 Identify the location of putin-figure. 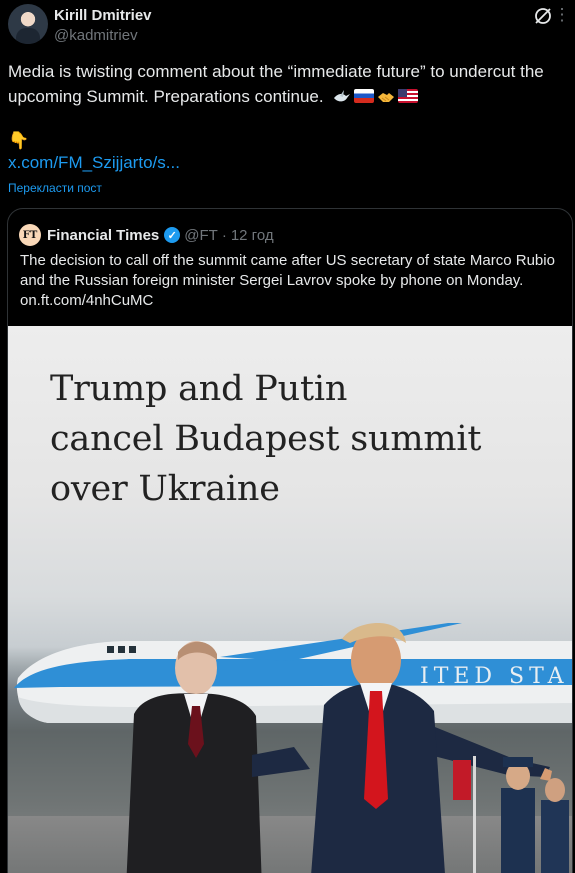
(194, 757).